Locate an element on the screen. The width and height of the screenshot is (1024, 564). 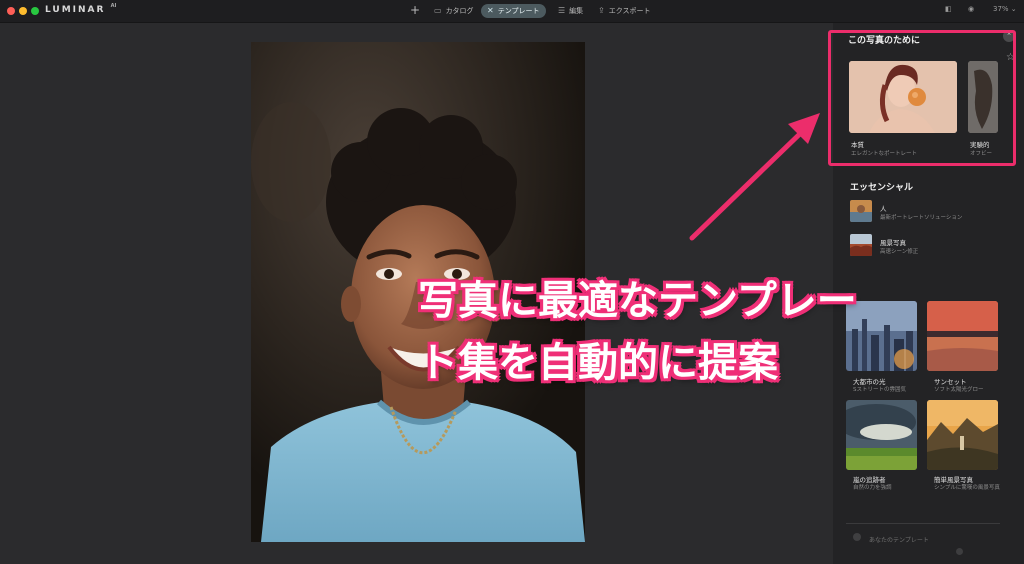
annotation-text-line-2: ト集を自動的に提案 is located at coordinates (598, 363).